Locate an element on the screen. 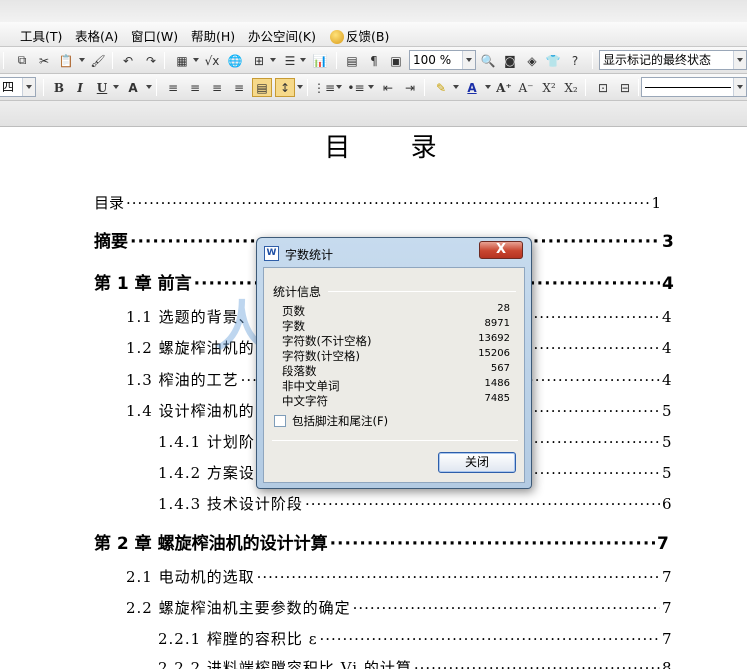 The image size is (747, 669). underline-dropdown-icon is located at coordinates (116, 87).